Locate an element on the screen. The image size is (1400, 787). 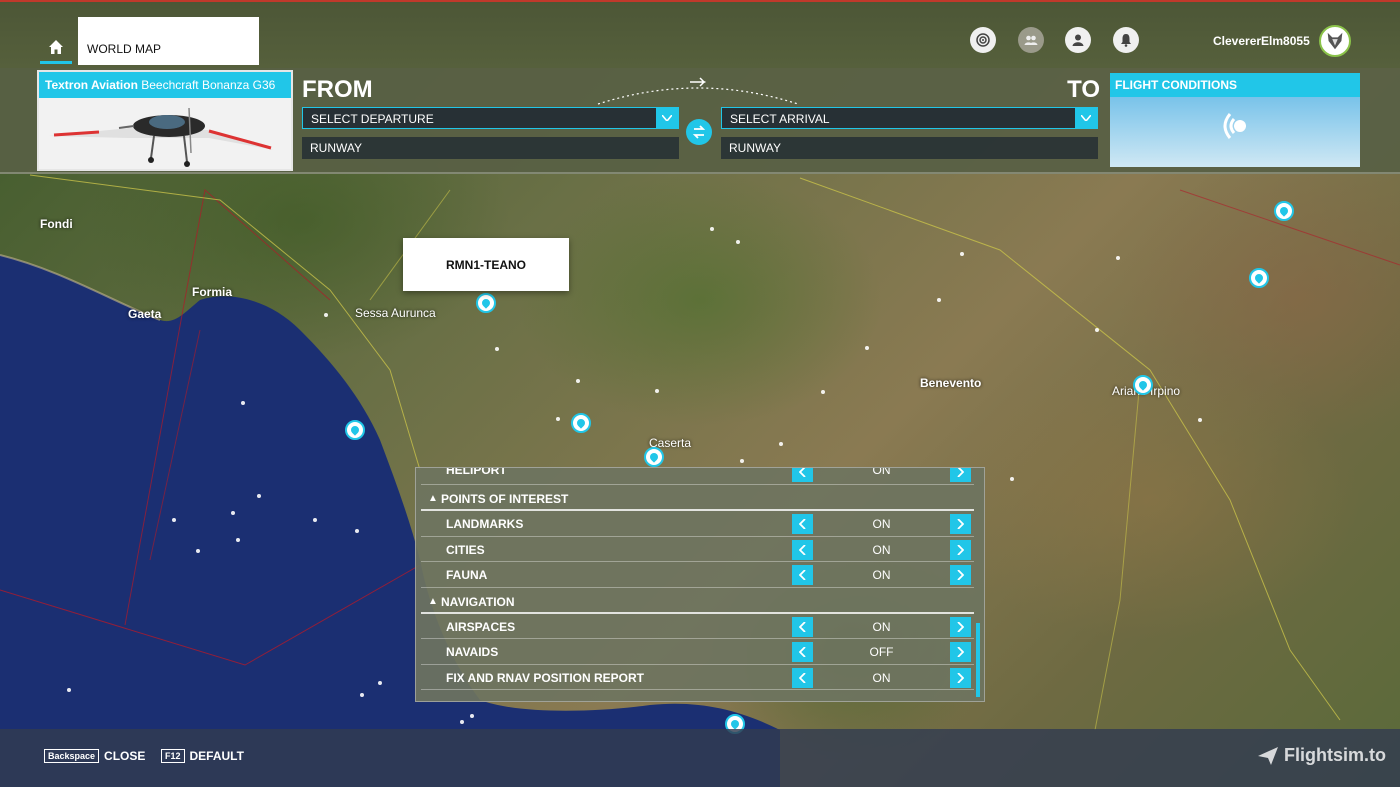
avatar is located at coordinates (1335, 41).